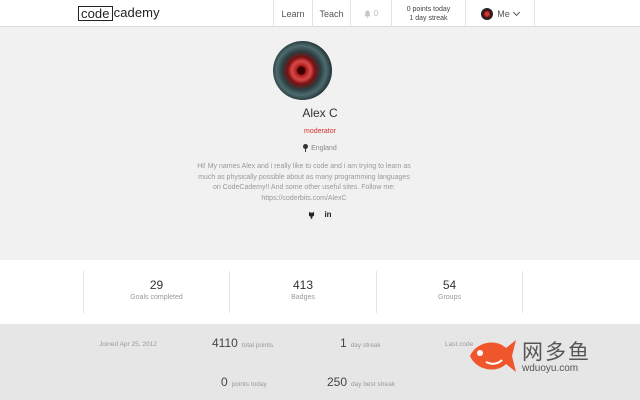 The width and height of the screenshot is (640, 400). I want to click on points-today-text: 0 points today, so click(428, 9).